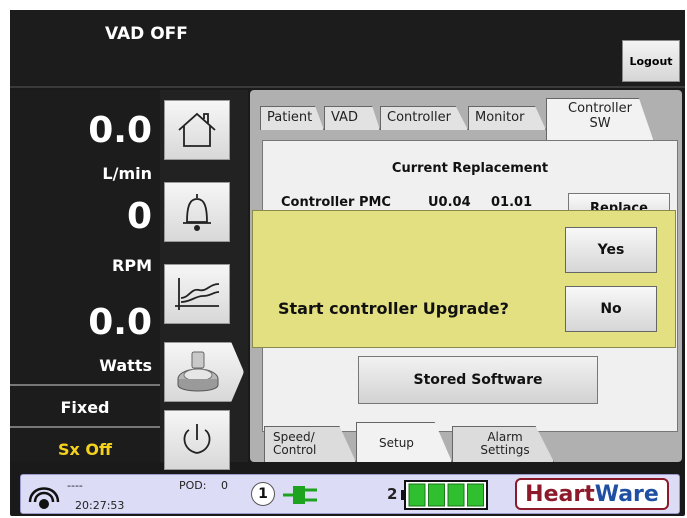 The image size is (687, 518). What do you see at coordinates (626, 494) in the screenshot?
I see `logo-ware-text: Ware` at bounding box center [626, 494].